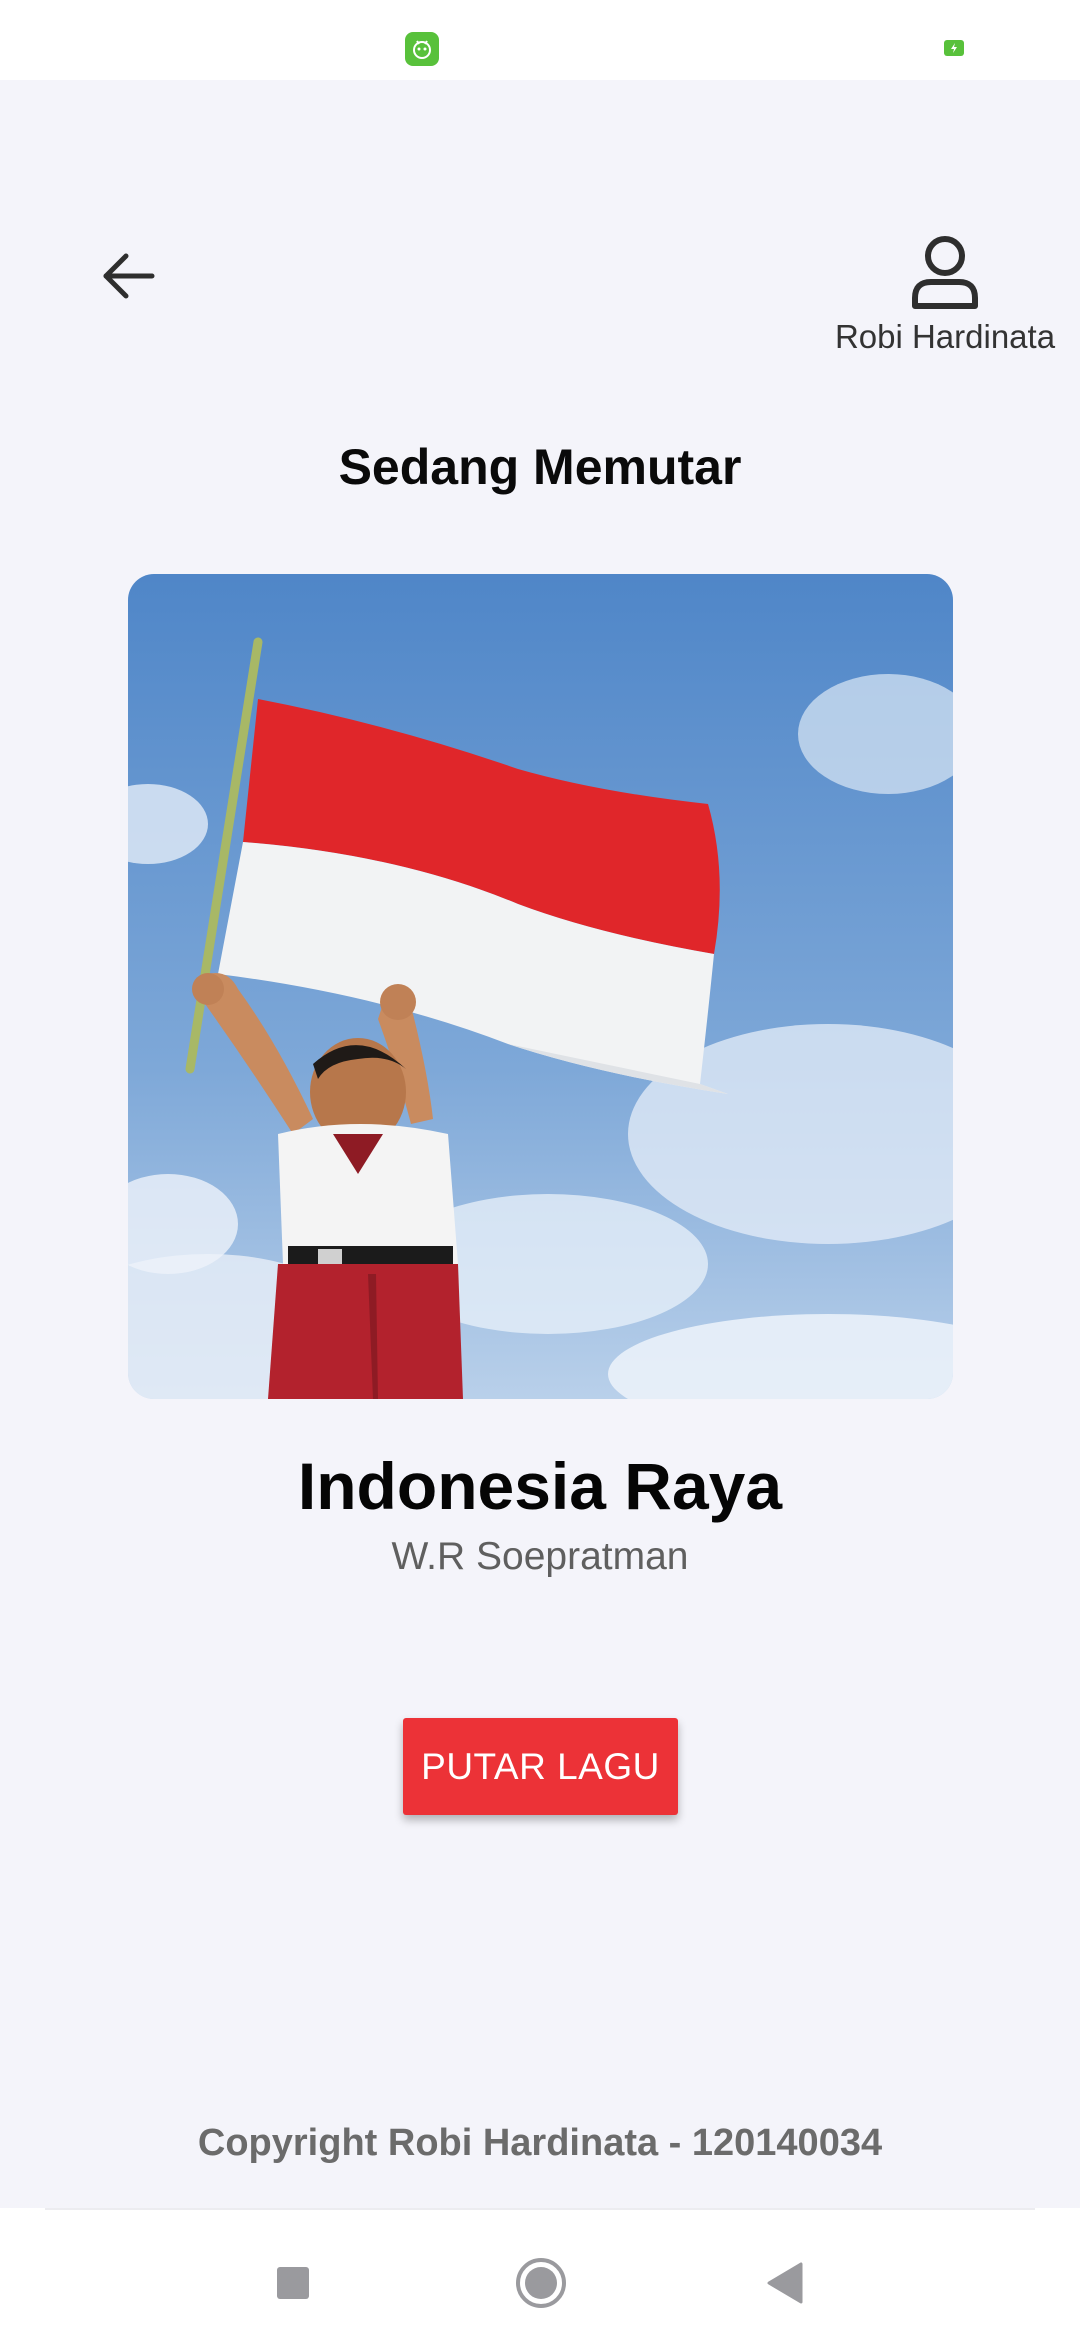 The height and width of the screenshot is (2340, 1080). Describe the element at coordinates (540, 1486) in the screenshot. I see `song-title: Indonesia Raya` at that location.